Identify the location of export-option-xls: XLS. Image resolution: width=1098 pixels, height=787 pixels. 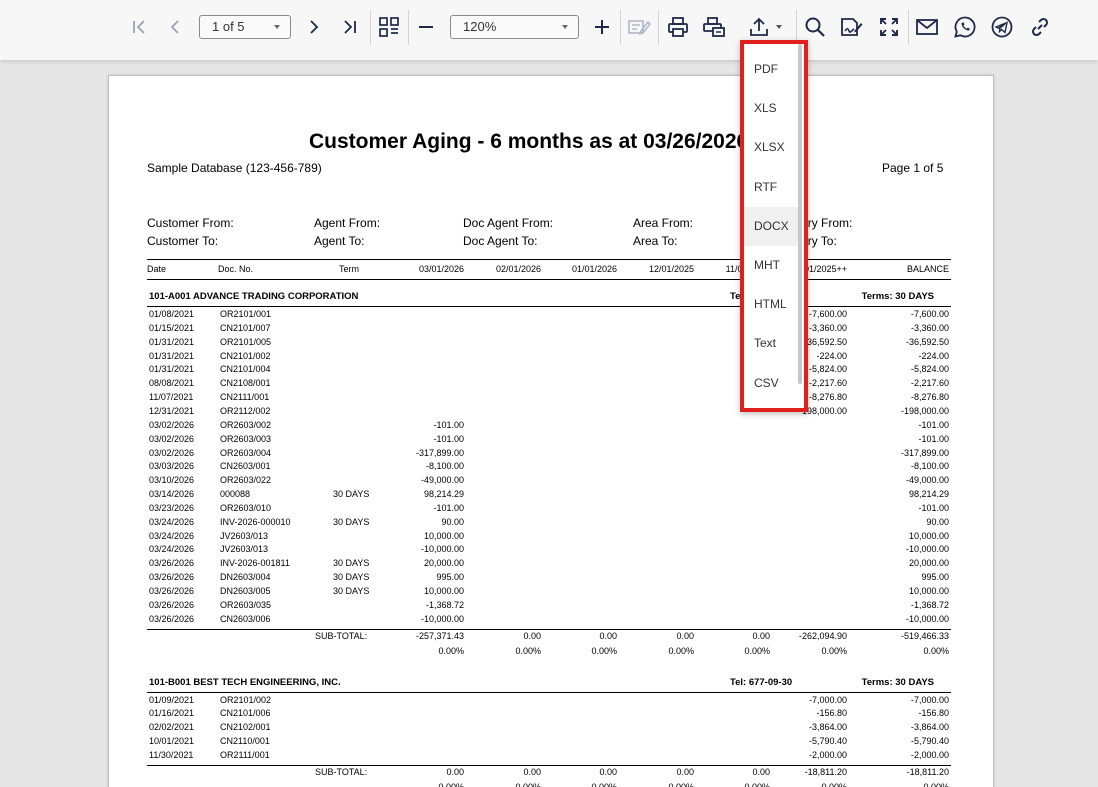
(772, 108).